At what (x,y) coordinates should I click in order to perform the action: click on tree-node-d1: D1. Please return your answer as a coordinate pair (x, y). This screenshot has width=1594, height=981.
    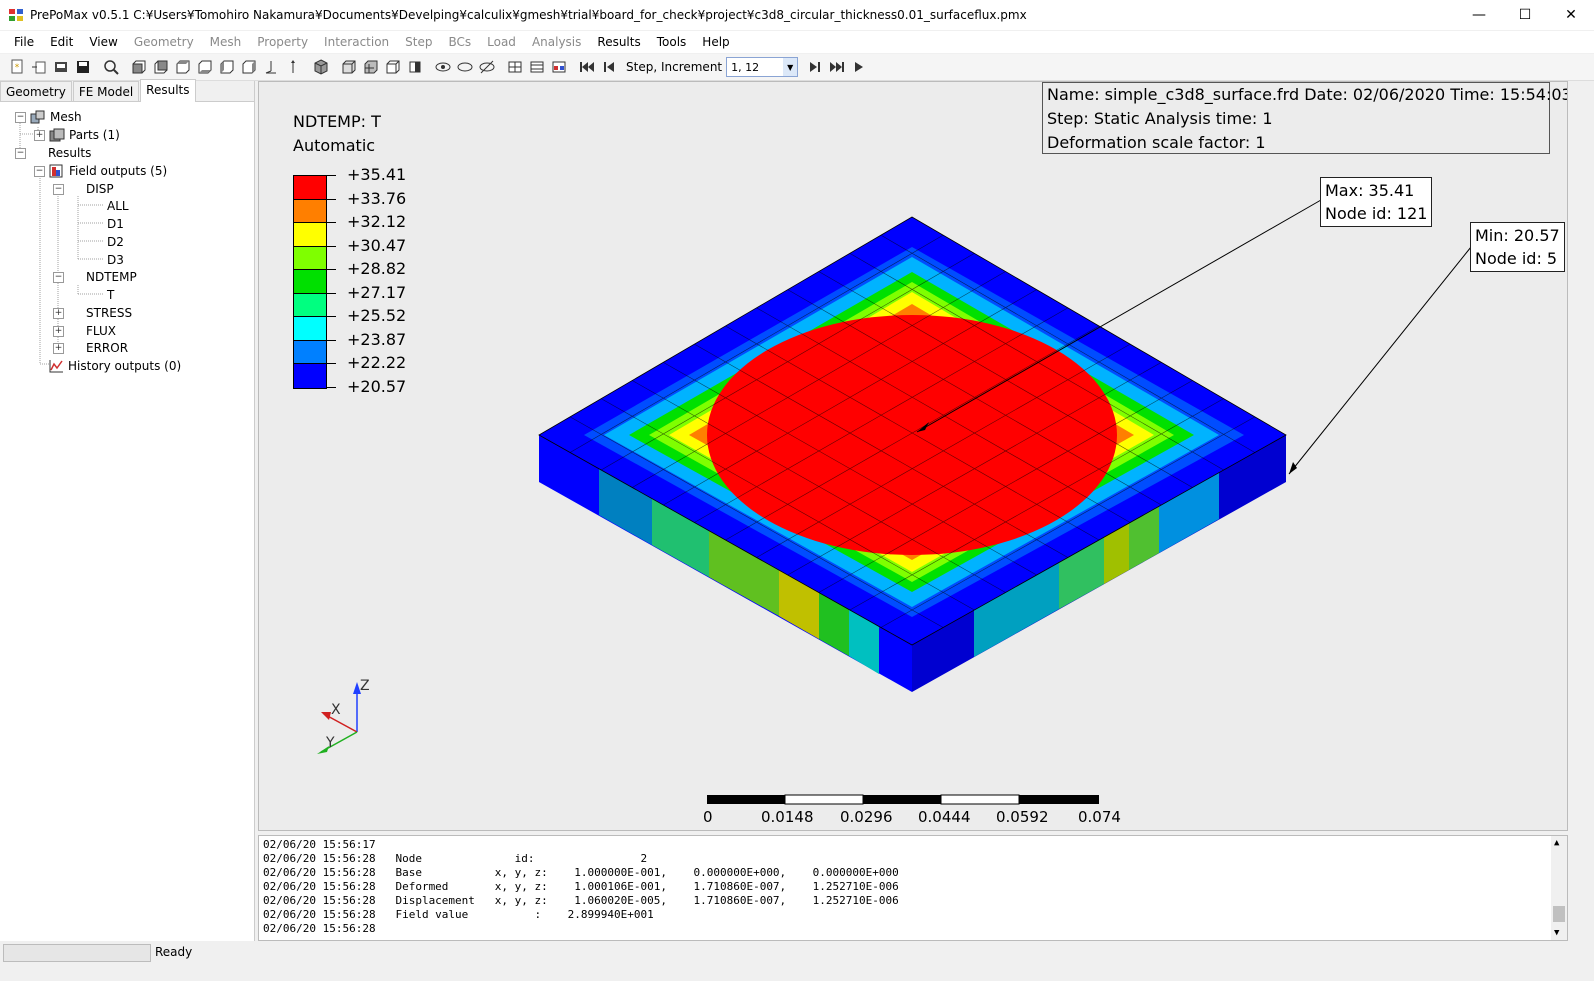
    Looking at the image, I should click on (115, 224).